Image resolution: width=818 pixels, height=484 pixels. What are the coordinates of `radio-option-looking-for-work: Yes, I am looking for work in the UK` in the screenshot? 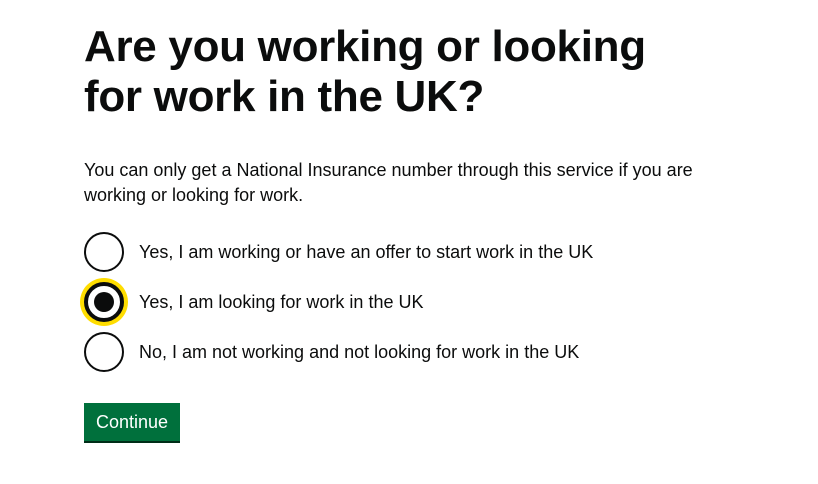 It's located at (338, 302).